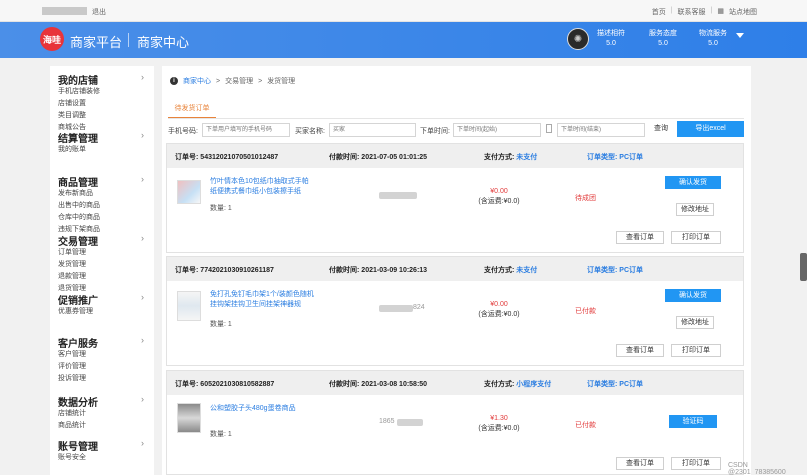  What do you see at coordinates (720, 11) in the screenshot?
I see `sitemap-icon: ▦` at bounding box center [720, 11].